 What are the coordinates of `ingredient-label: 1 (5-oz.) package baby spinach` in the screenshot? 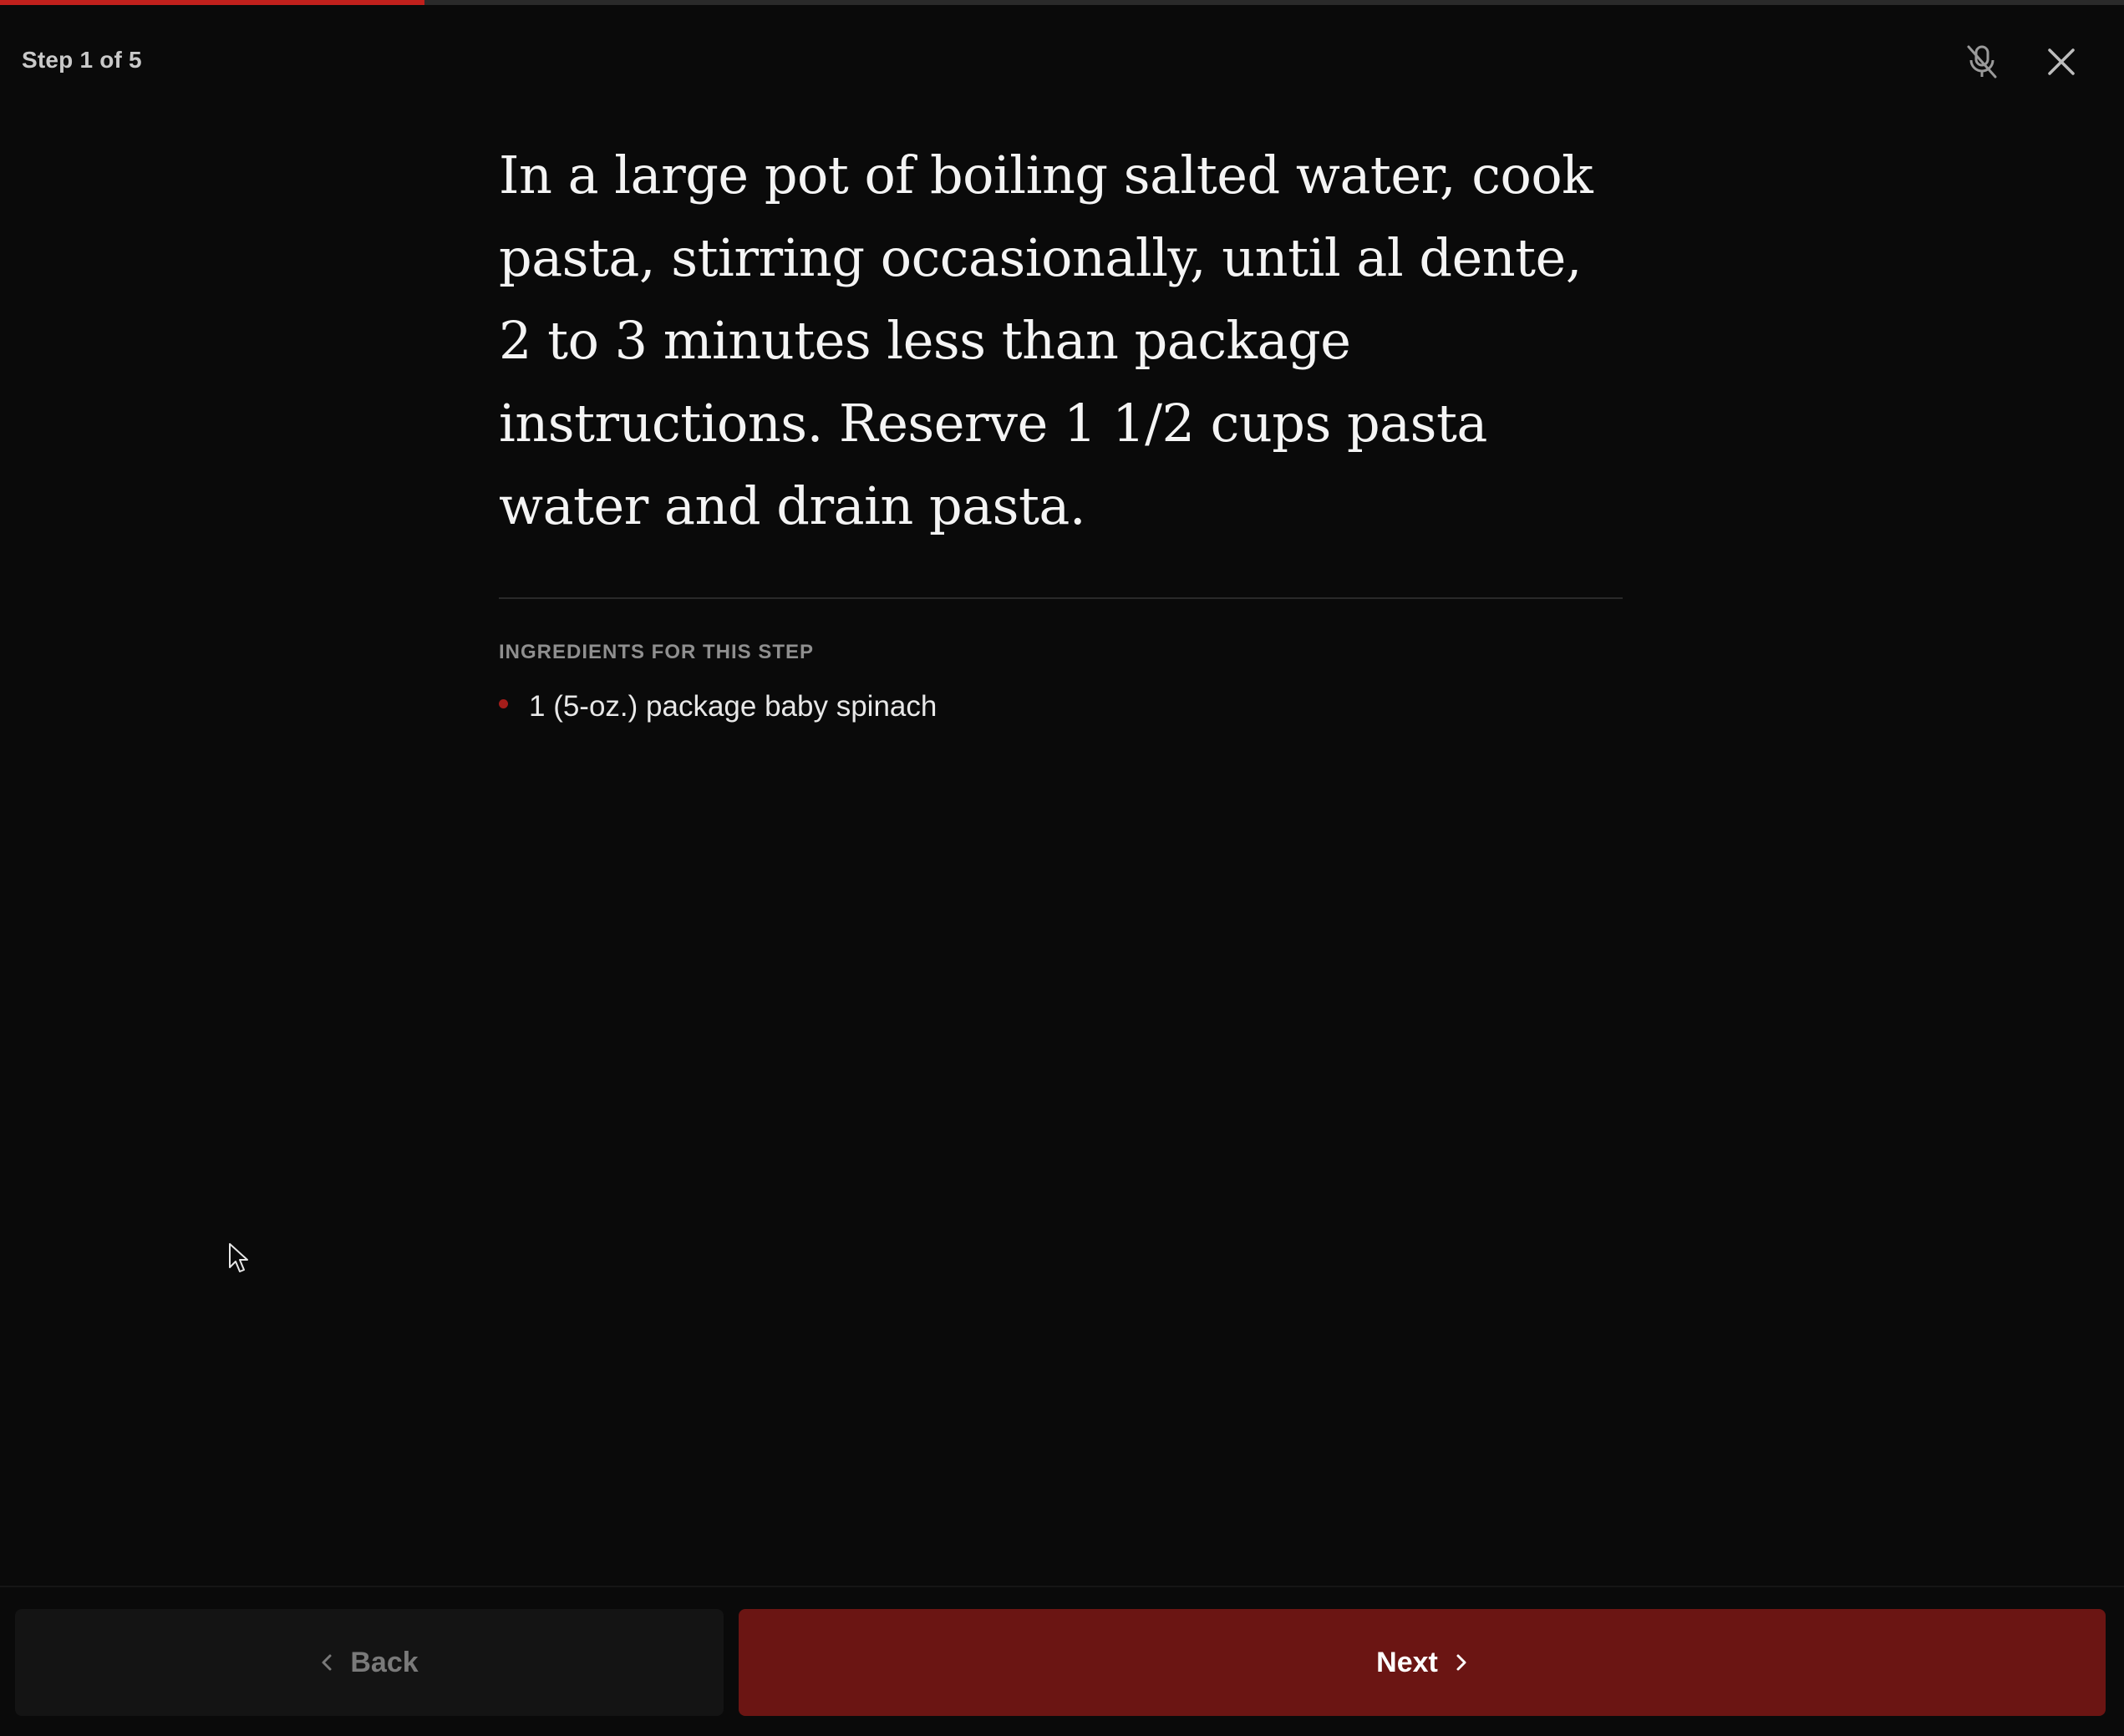 It's located at (733, 706).